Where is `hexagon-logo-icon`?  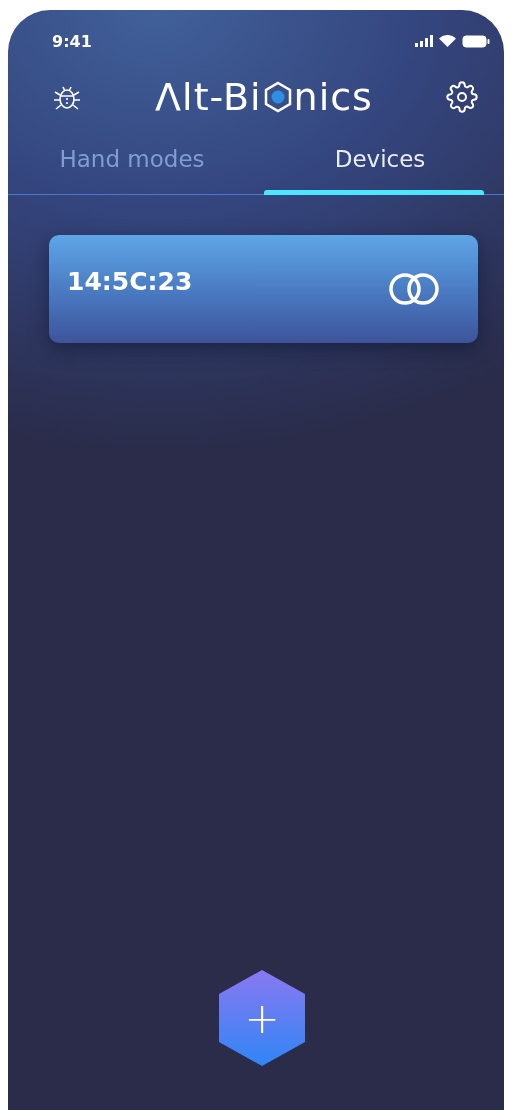 hexagon-logo-icon is located at coordinates (277, 97).